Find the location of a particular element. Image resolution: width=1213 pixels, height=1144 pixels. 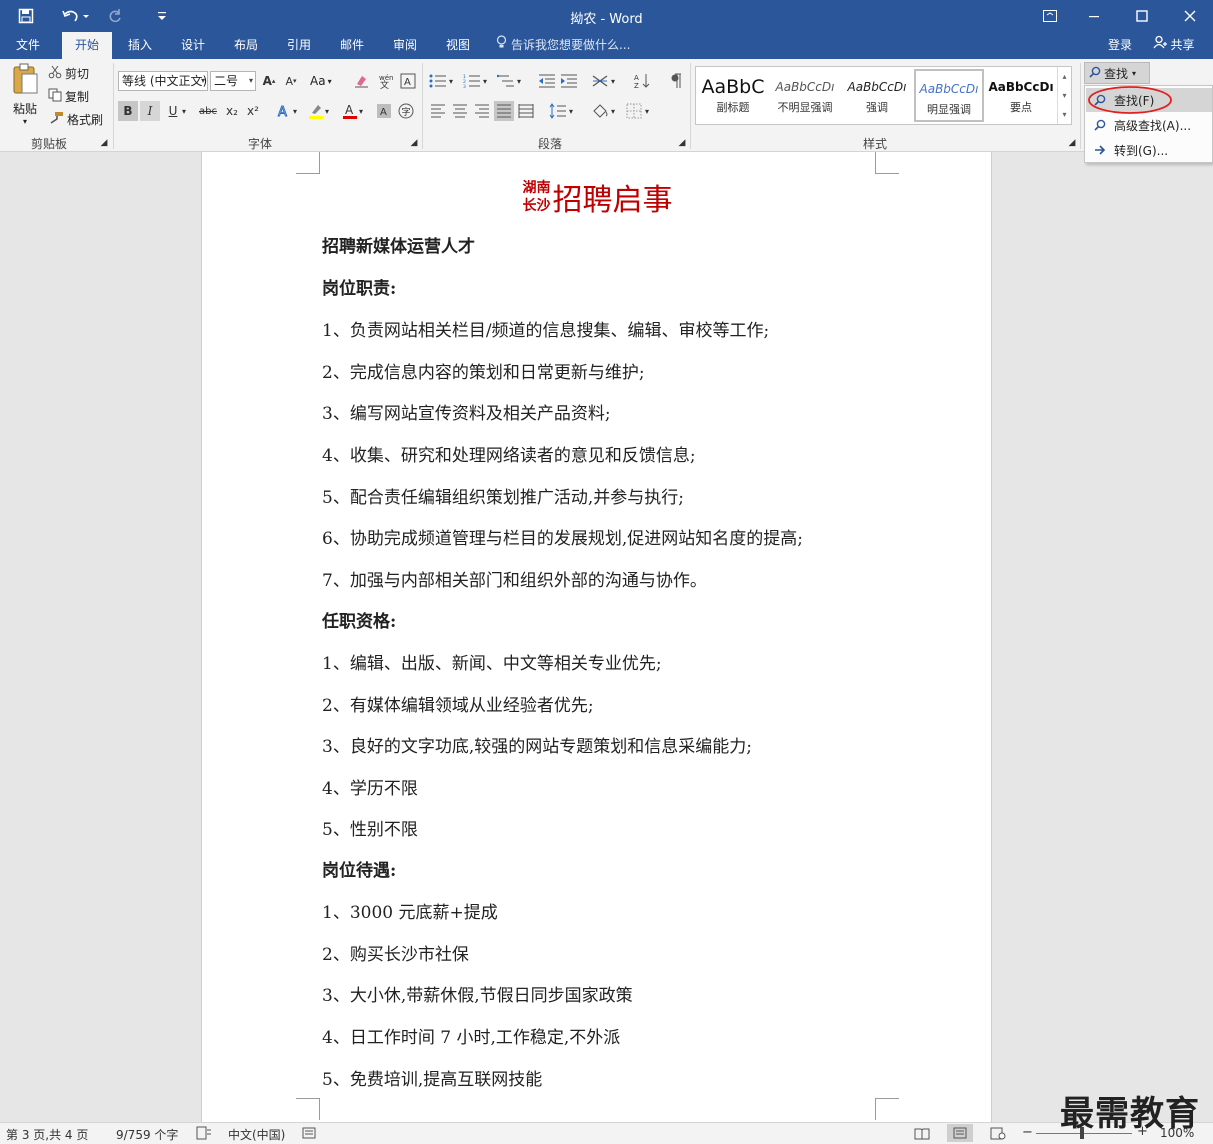

cut-button: 剪切 is located at coordinates (68, 73).